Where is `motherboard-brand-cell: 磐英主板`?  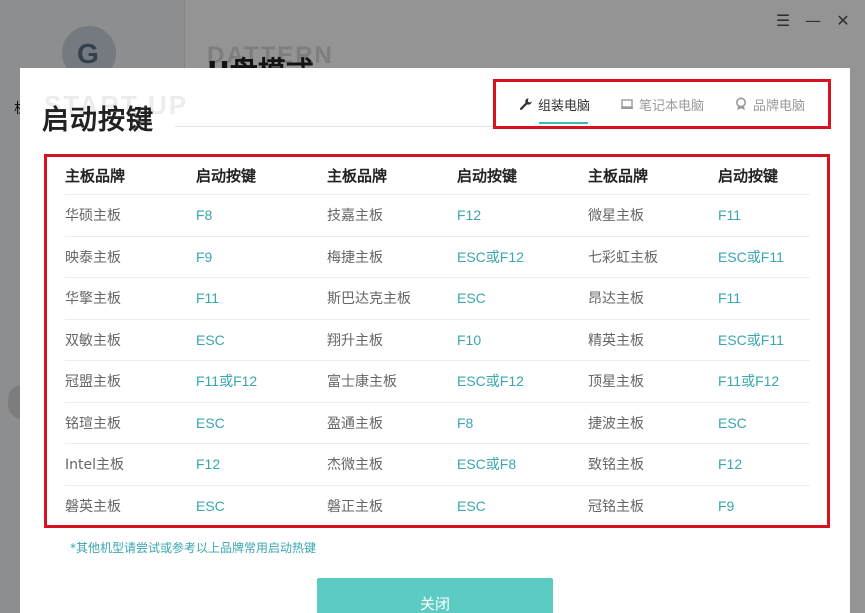
motherboard-brand-cell: 磐英主板 is located at coordinates (93, 507).